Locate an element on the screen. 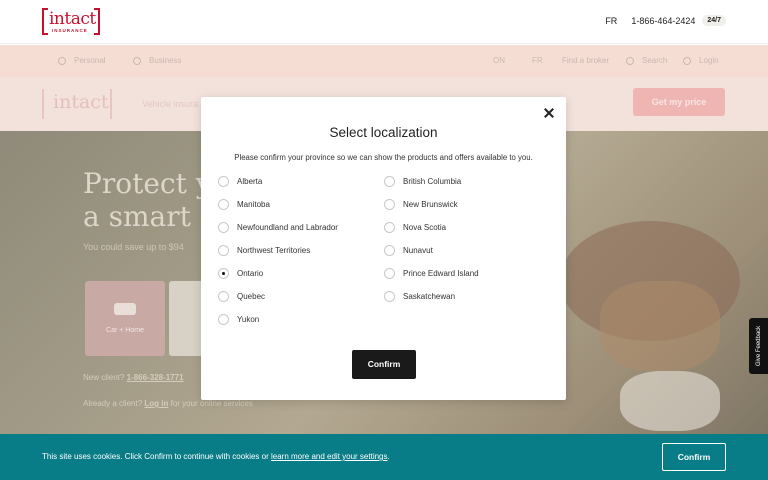 The height and width of the screenshot is (480, 768). province-label: Yukon is located at coordinates (248, 319).